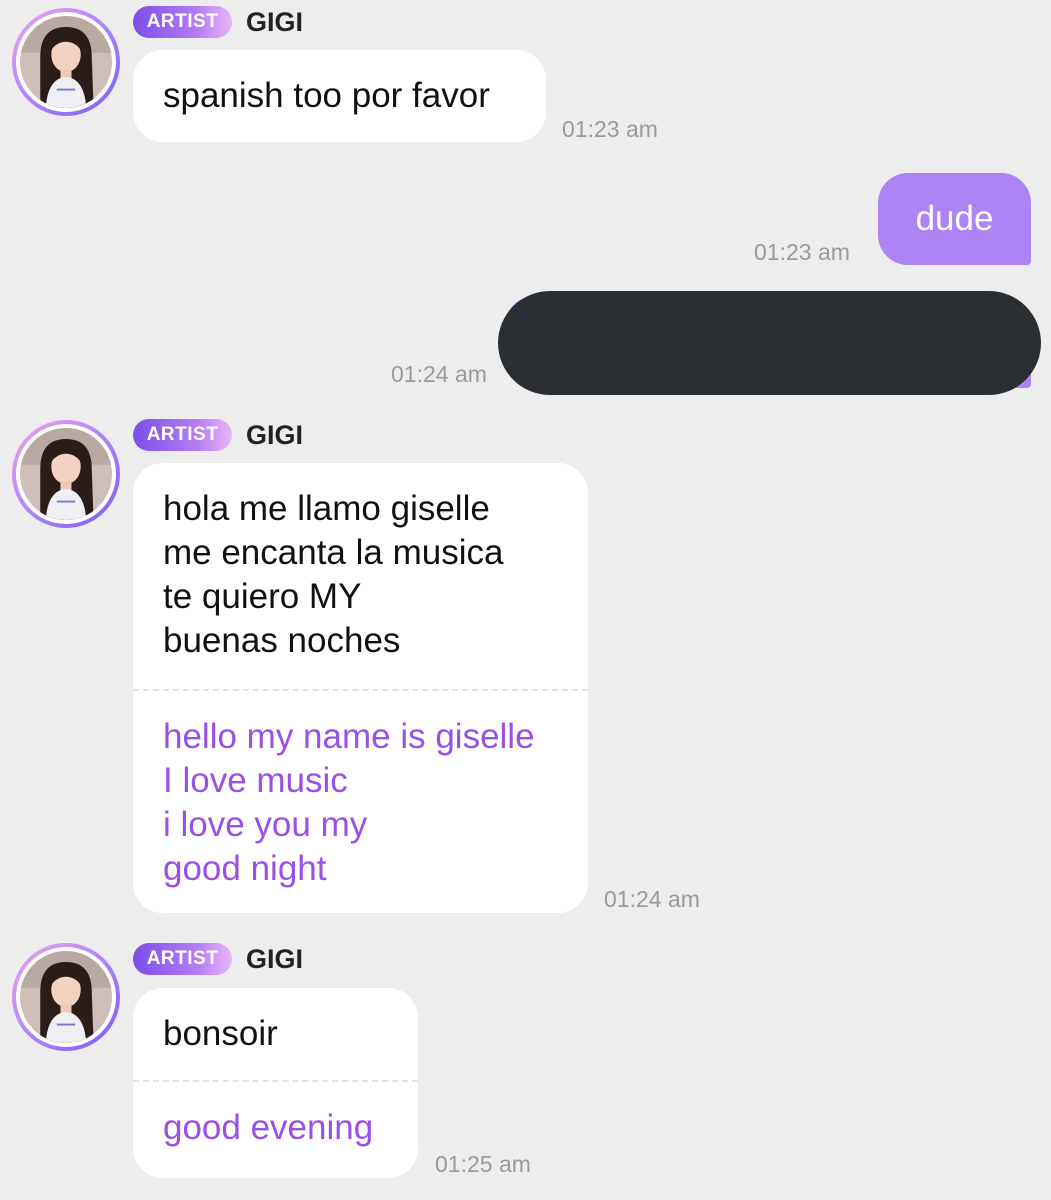 This screenshot has height=1200, width=1051. I want to click on text-line: hello my name is giselle, so click(349, 736).